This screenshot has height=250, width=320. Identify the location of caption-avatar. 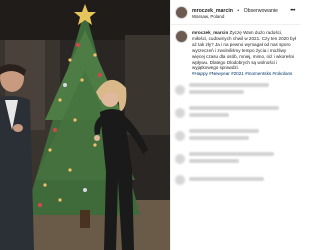
(181, 36).